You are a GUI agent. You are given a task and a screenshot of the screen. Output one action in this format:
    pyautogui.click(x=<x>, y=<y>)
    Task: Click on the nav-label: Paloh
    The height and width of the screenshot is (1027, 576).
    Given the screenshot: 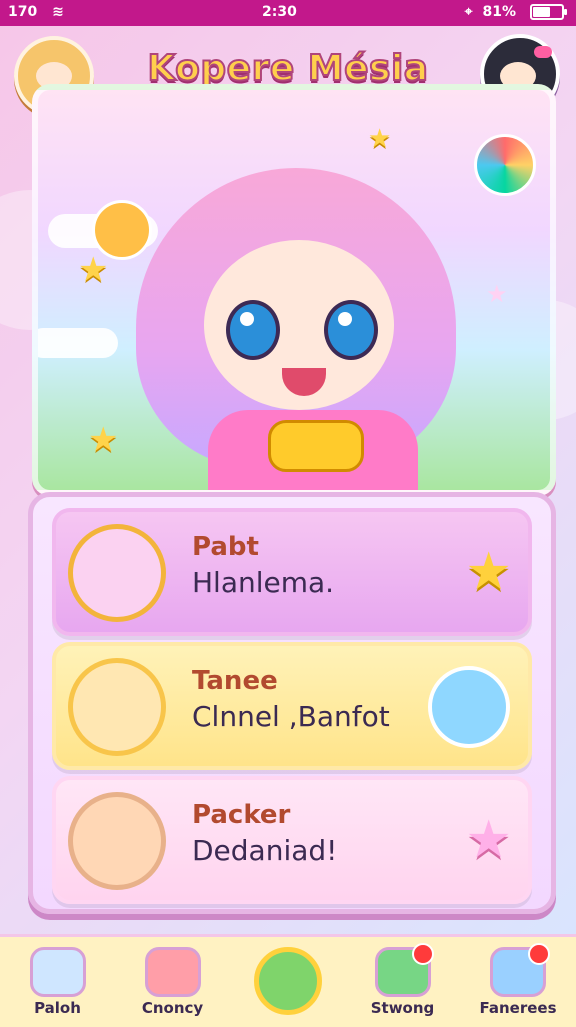 What is the action you would take?
    pyautogui.click(x=57, y=1008)
    